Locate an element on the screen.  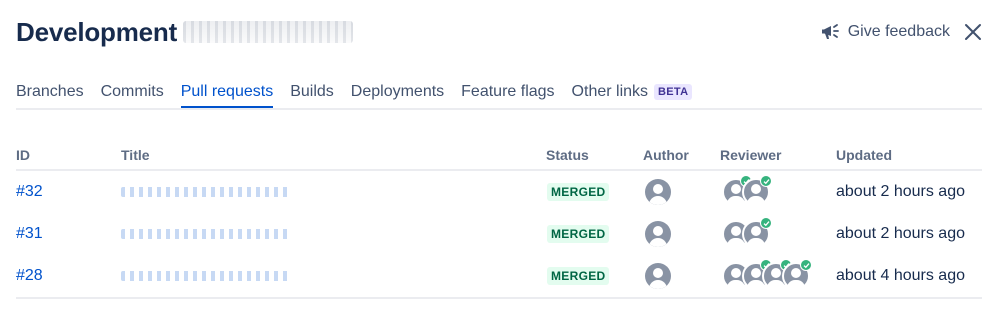
tab-label: Branches is located at coordinates (50, 91).